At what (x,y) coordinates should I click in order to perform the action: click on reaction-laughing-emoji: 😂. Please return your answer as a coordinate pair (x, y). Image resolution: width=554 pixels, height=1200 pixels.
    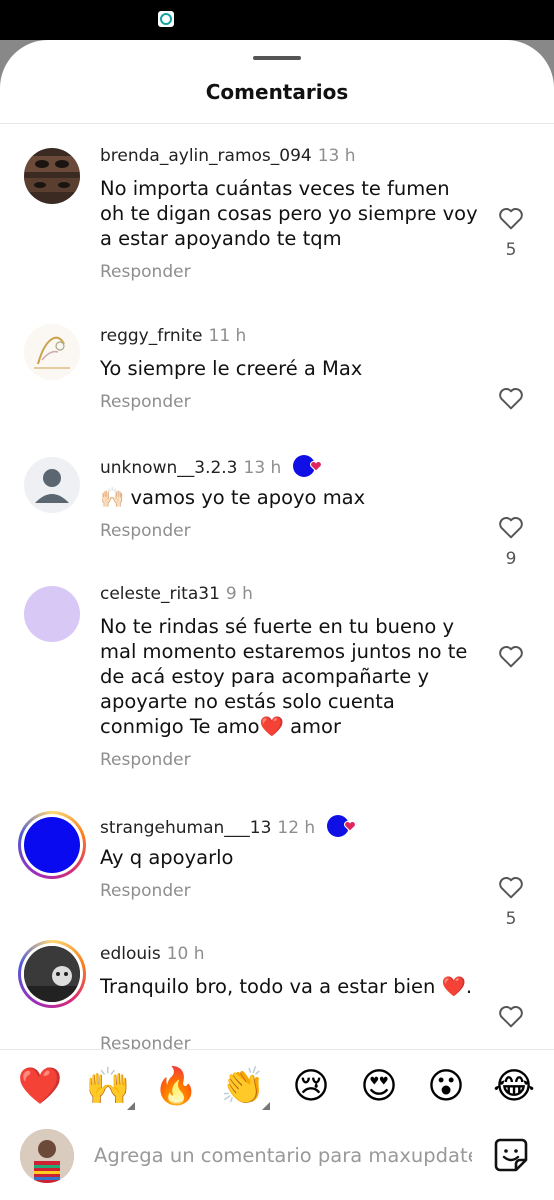
    Looking at the image, I should click on (514, 1087).